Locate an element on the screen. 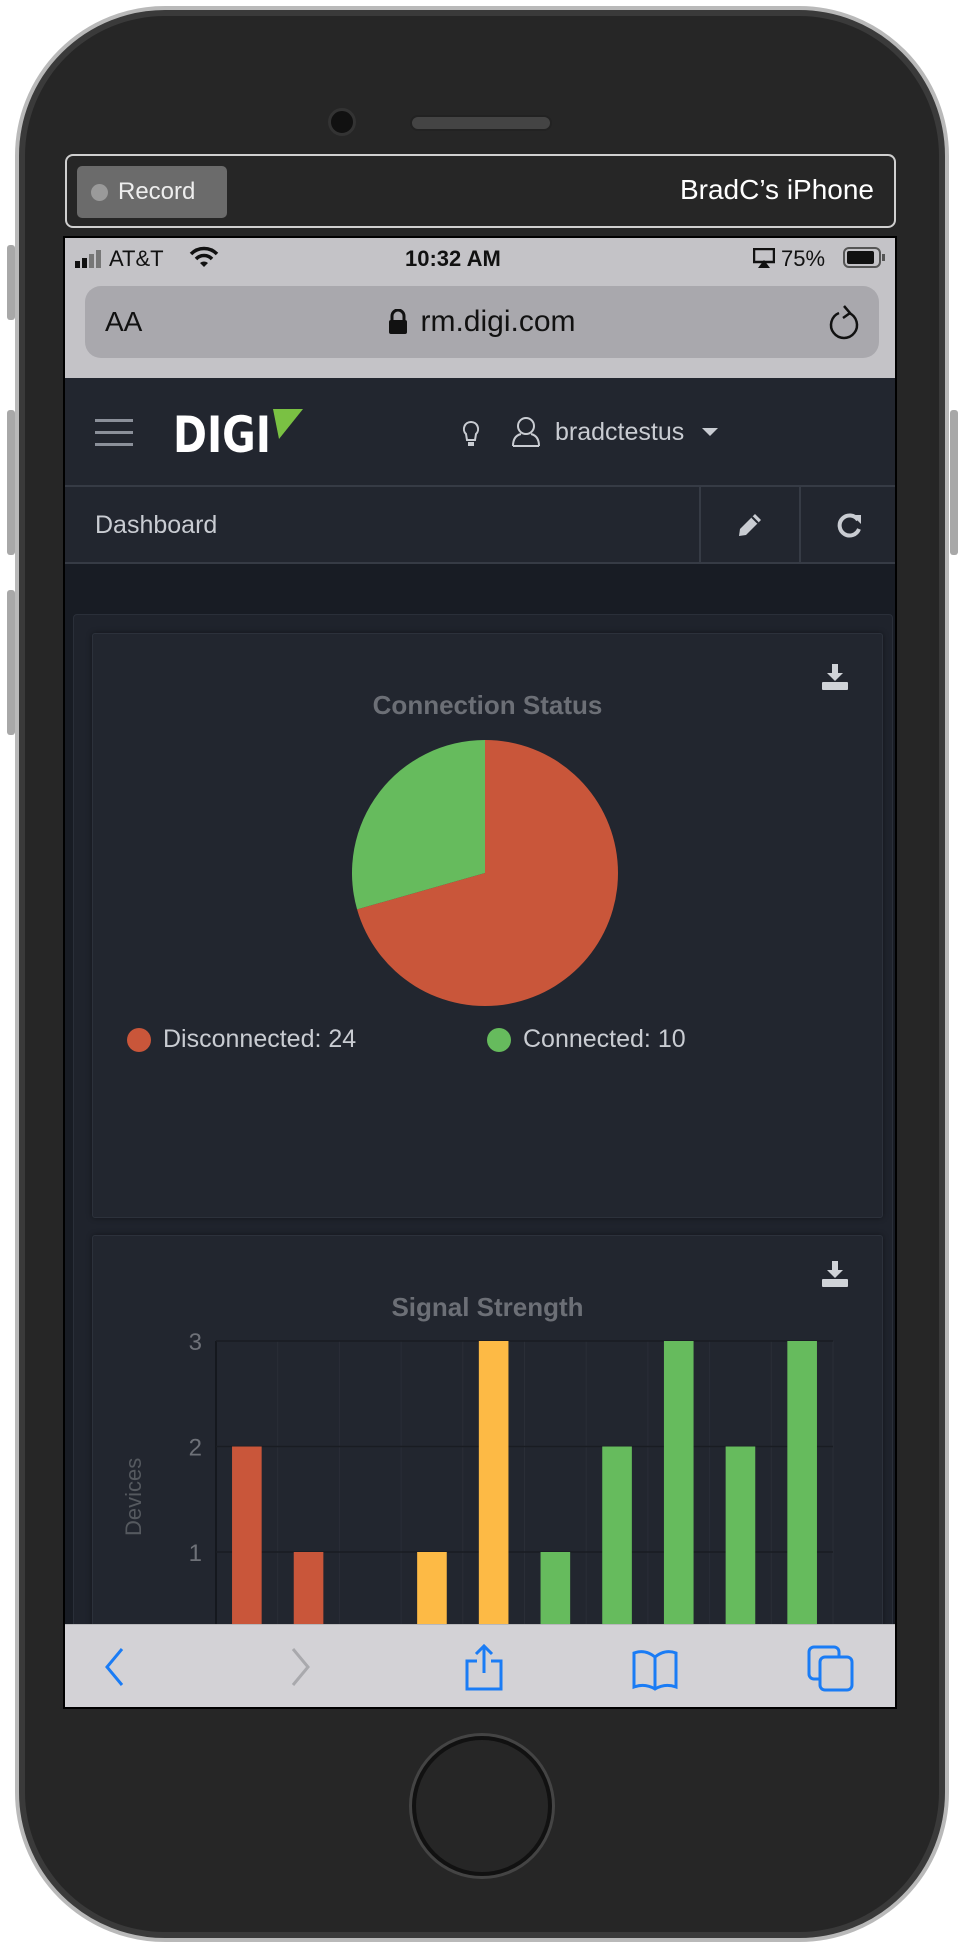 This screenshot has height=1954, width=964. reload-icon is located at coordinates (844, 323).